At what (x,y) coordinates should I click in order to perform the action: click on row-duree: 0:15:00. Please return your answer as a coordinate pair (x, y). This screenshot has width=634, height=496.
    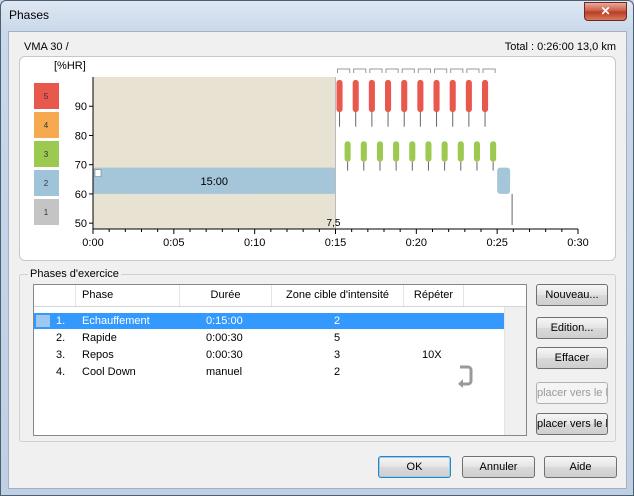
    Looking at the image, I should click on (224, 321).